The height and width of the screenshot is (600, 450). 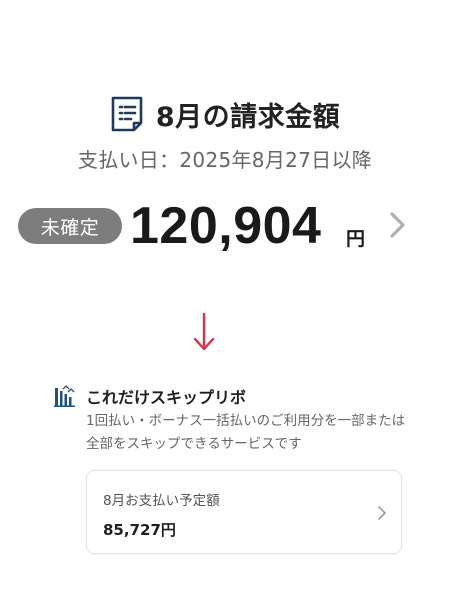 I want to click on document-icon, so click(x=127, y=114).